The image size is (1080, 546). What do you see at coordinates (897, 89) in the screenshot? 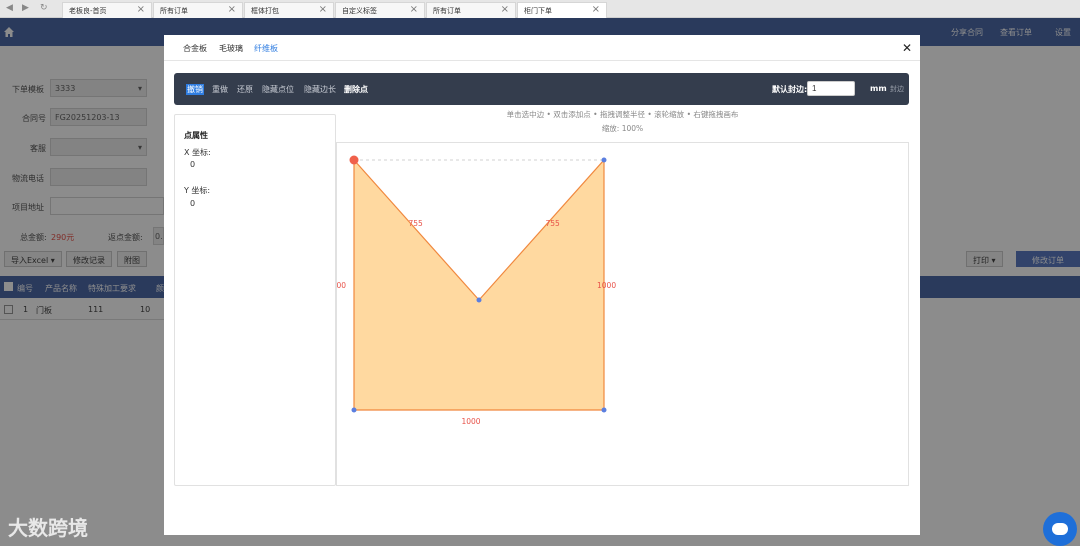
I see `seal-suffix-label: 封边` at bounding box center [897, 89].